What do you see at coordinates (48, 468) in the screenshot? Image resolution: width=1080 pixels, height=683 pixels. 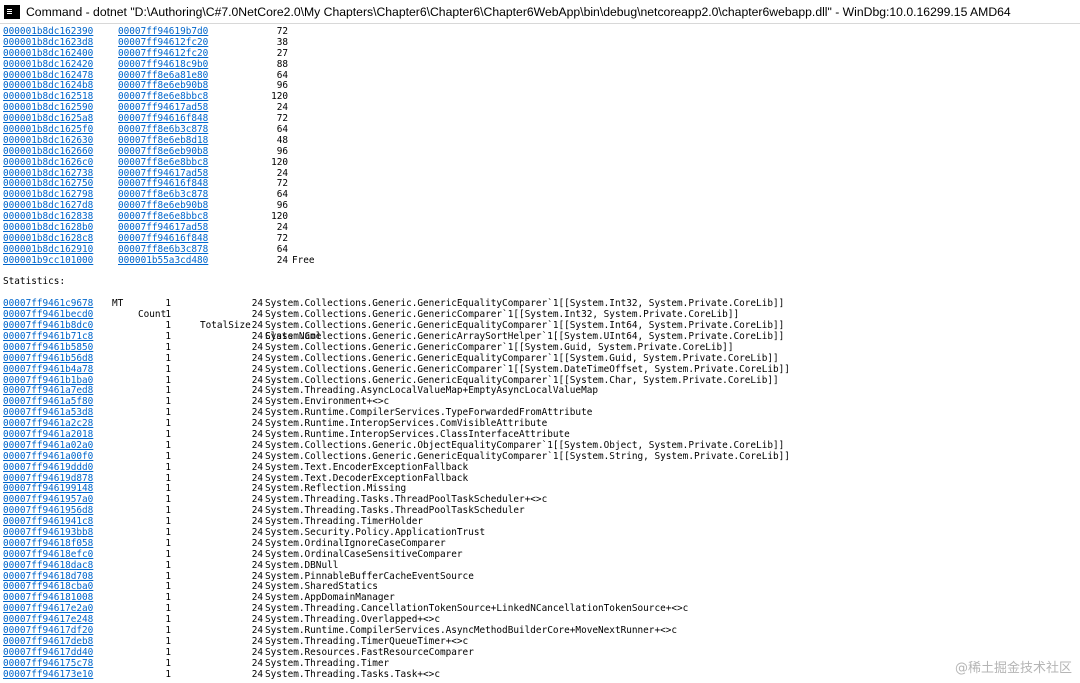 I see `method-table-link: 00007ff94619ddd0` at bounding box center [48, 468].